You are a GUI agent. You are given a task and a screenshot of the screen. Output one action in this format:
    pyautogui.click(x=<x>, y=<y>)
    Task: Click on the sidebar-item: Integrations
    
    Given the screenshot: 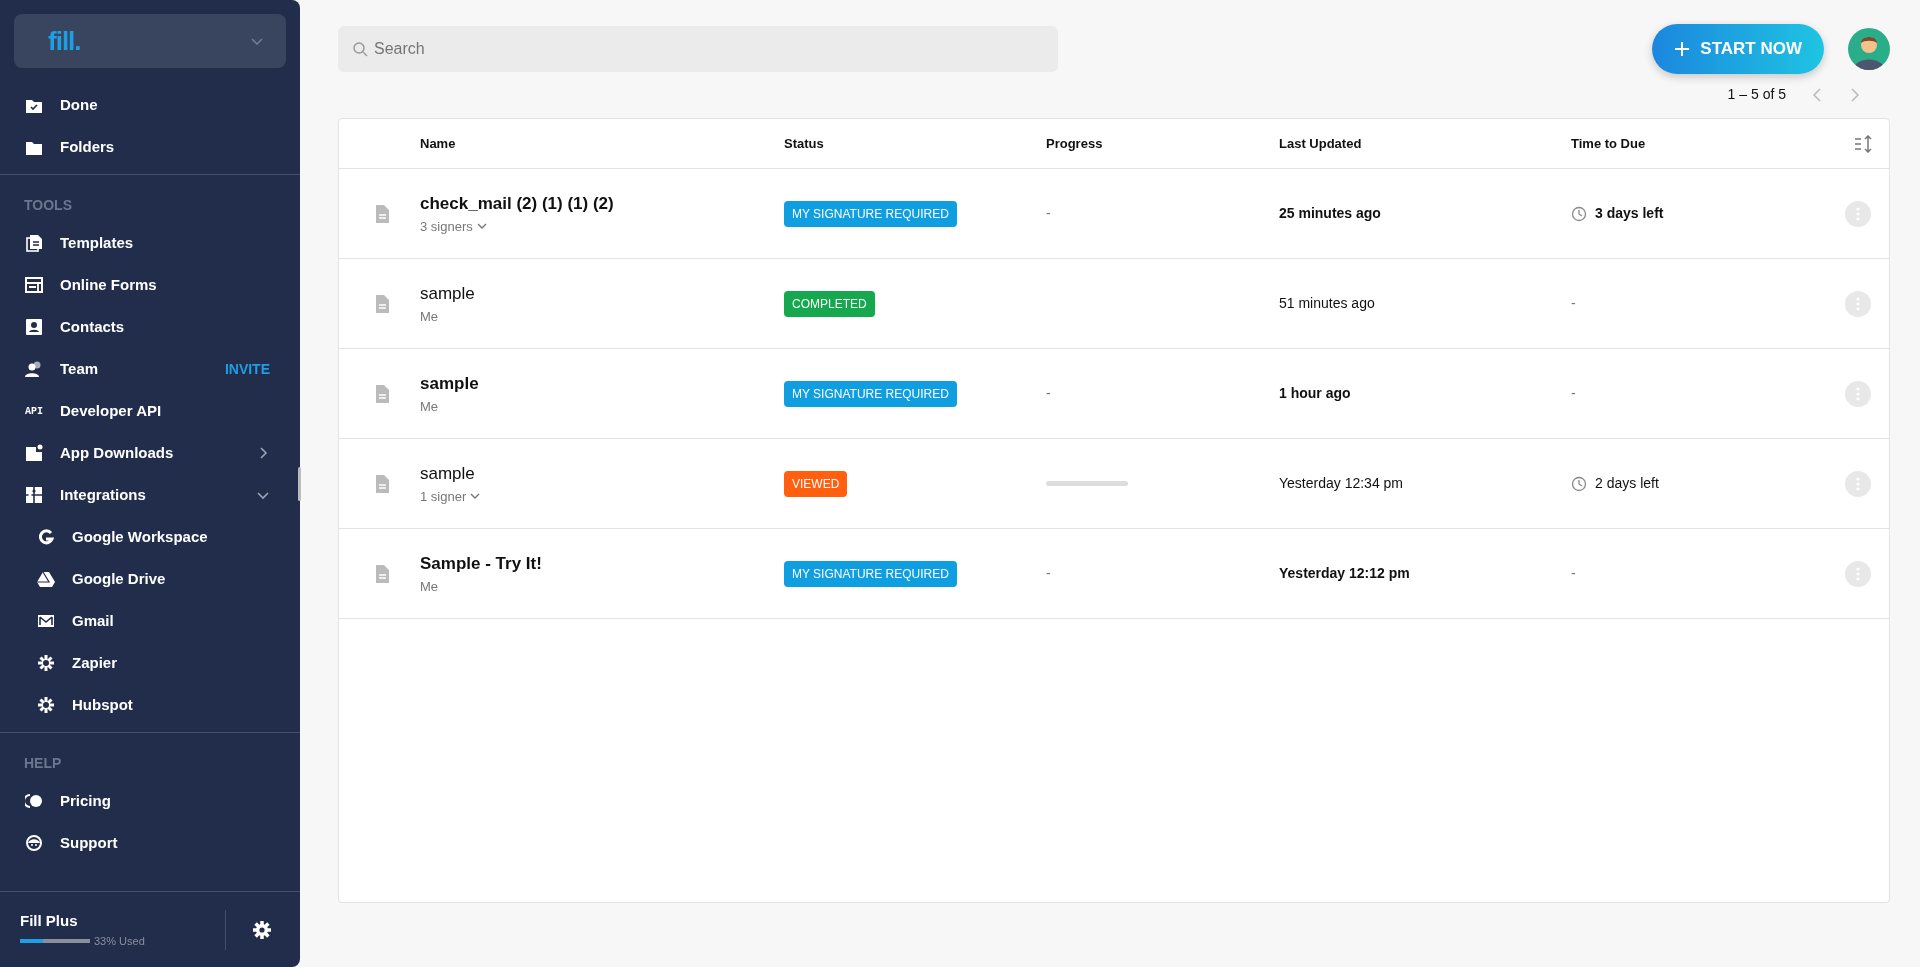 What is the action you would take?
    pyautogui.click(x=150, y=495)
    